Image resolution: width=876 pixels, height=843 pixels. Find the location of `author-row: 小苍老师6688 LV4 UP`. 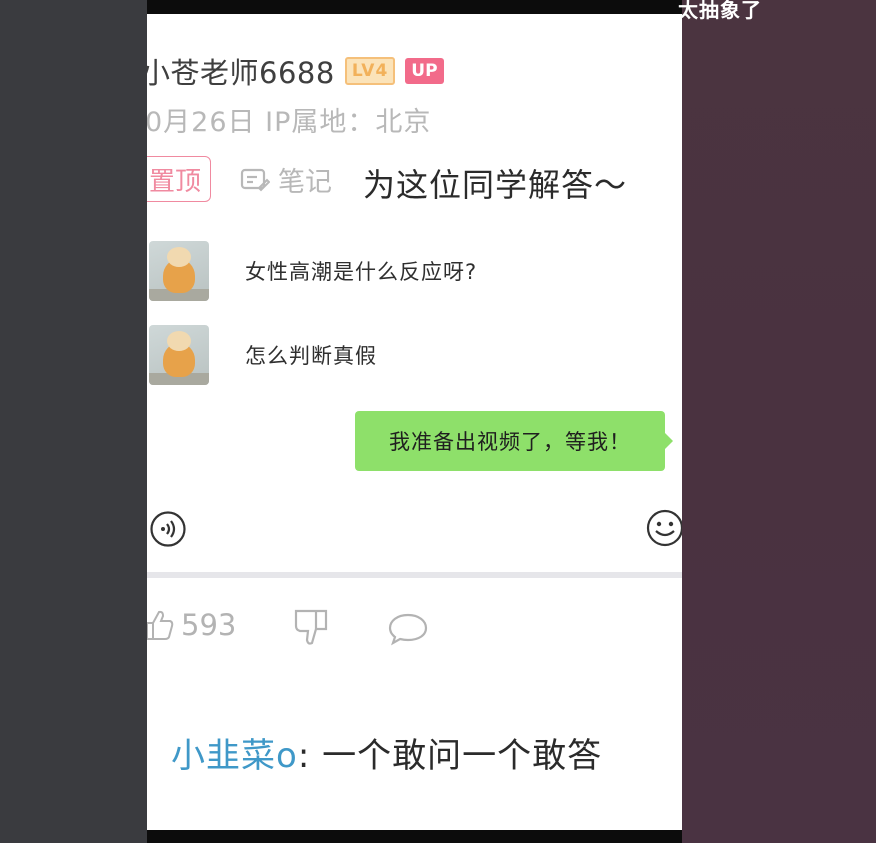

author-row: 小苍老师6688 LV4 UP is located at coordinates (295, 71).